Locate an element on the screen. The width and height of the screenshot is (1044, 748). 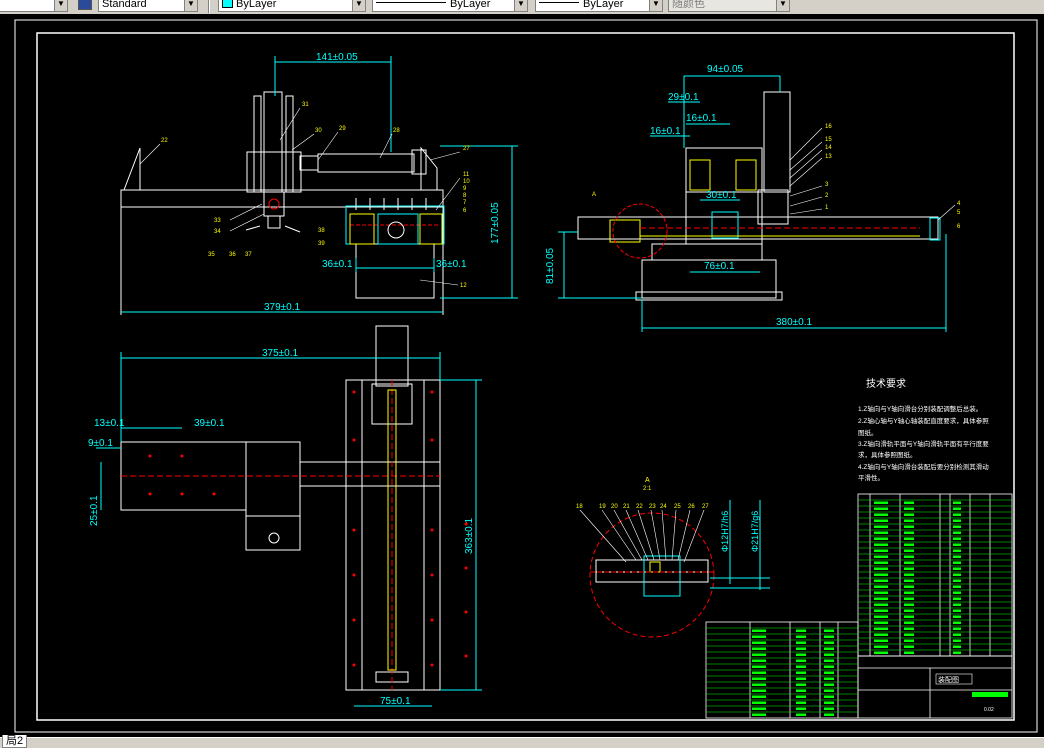
dim-380: 380±0.1 is located at coordinates (794, 322).